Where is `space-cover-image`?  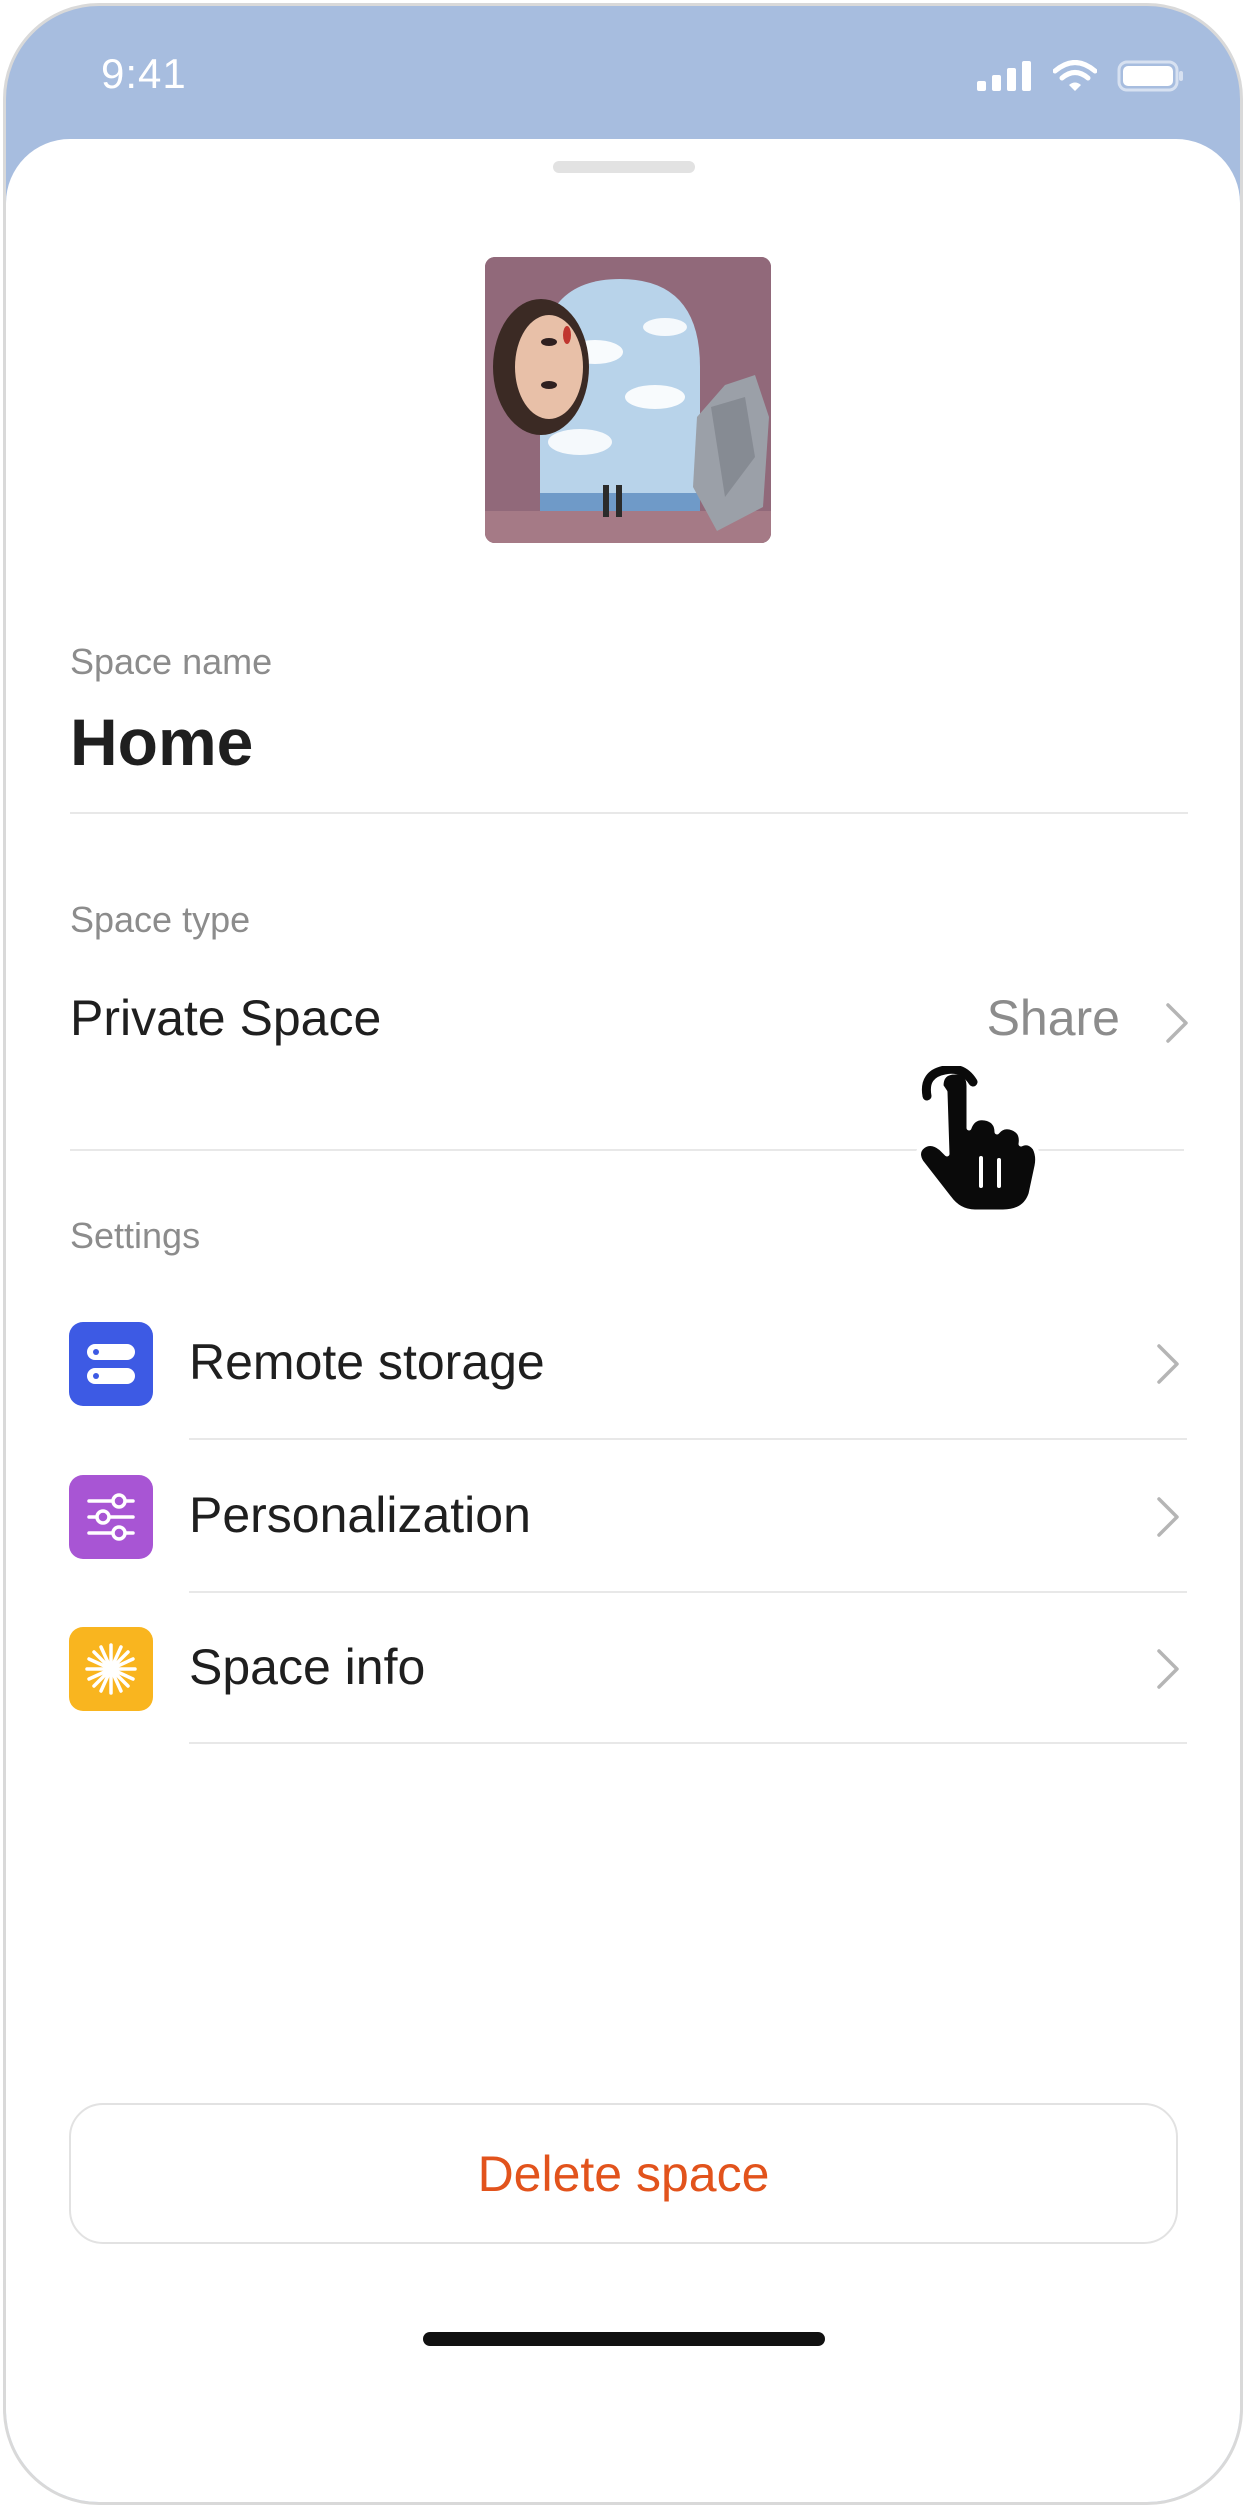
space-cover-image is located at coordinates (628, 400).